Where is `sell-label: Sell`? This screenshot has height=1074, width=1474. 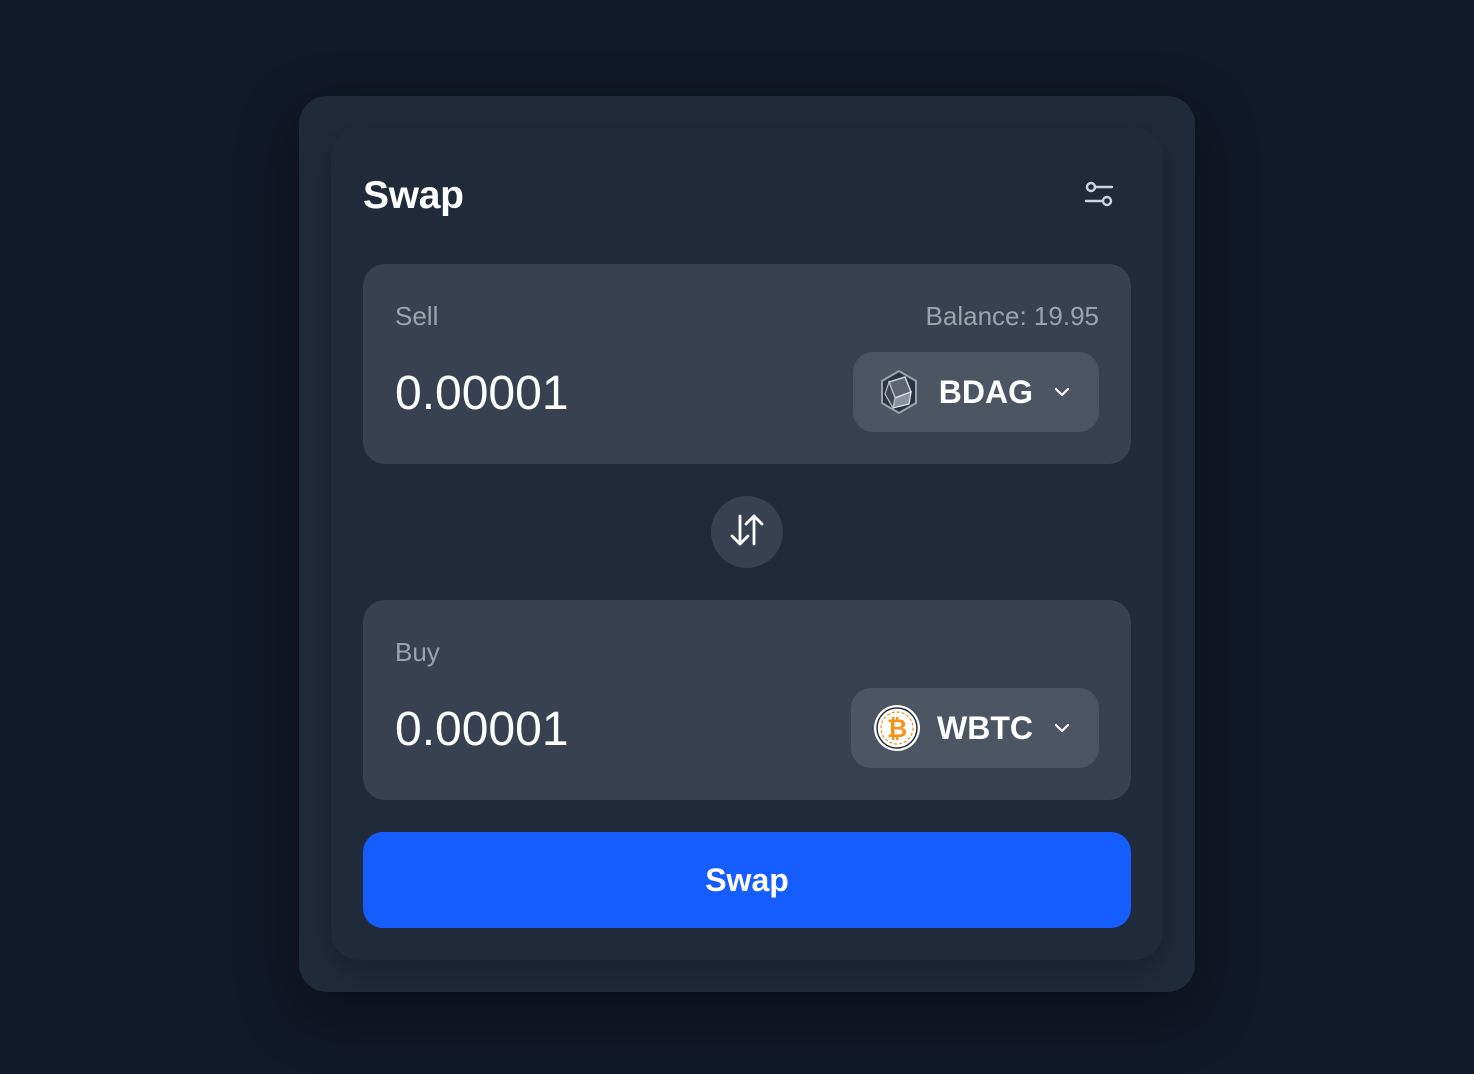
sell-label: Sell is located at coordinates (417, 316).